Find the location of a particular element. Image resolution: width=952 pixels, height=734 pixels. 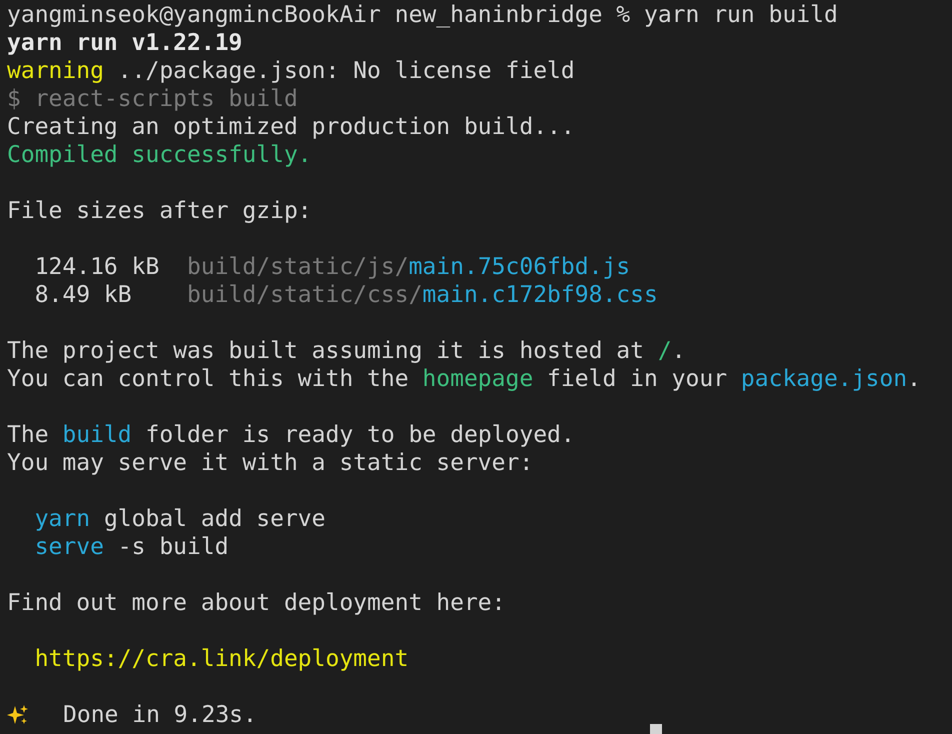

terminal-line: You can control this with the homepage field in your package.json. is located at coordinates (464, 379).